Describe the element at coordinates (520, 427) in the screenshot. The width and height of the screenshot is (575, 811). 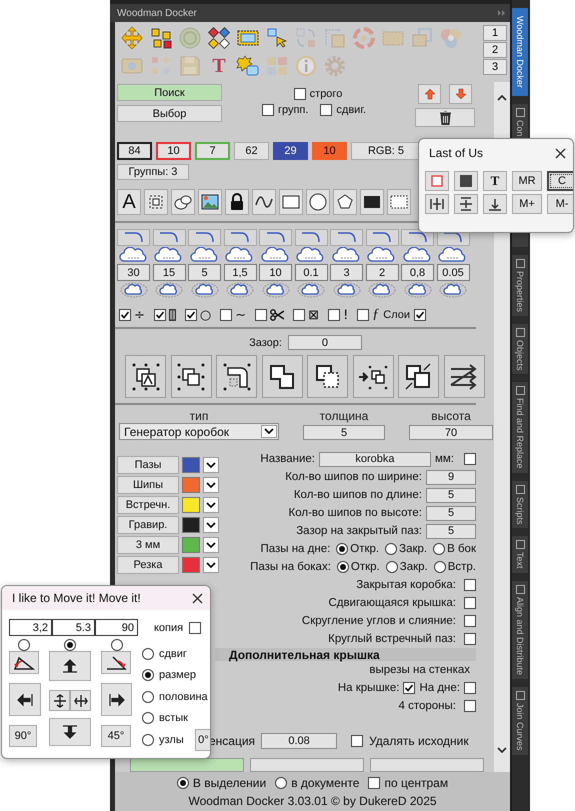
I see `docker-tab: Find and Replace` at that location.